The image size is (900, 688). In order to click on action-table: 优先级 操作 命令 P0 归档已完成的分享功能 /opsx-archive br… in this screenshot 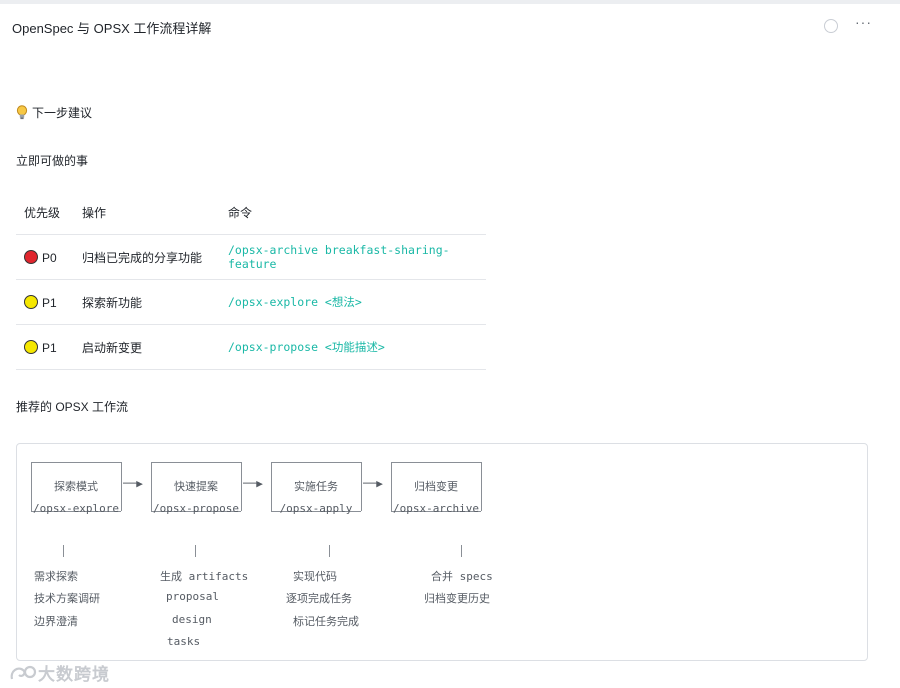, I will do `click(251, 280)`.